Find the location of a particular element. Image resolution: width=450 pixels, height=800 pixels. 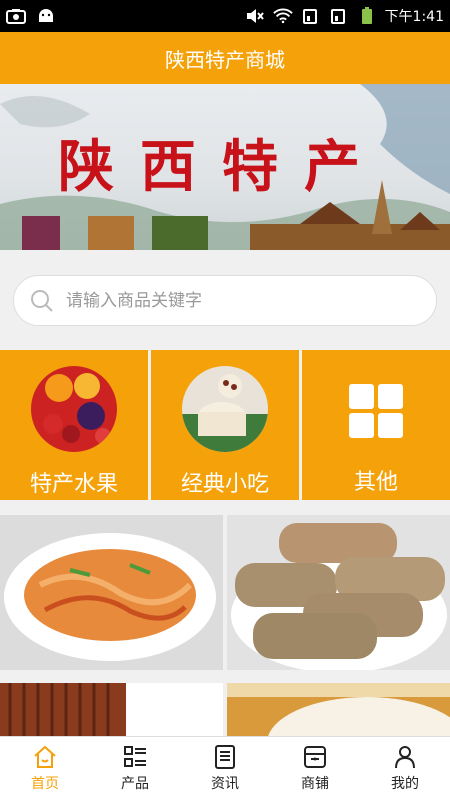

bottom-tab-bar: 首页 产品 资讯 商铺 我的 is located at coordinates (225, 768).